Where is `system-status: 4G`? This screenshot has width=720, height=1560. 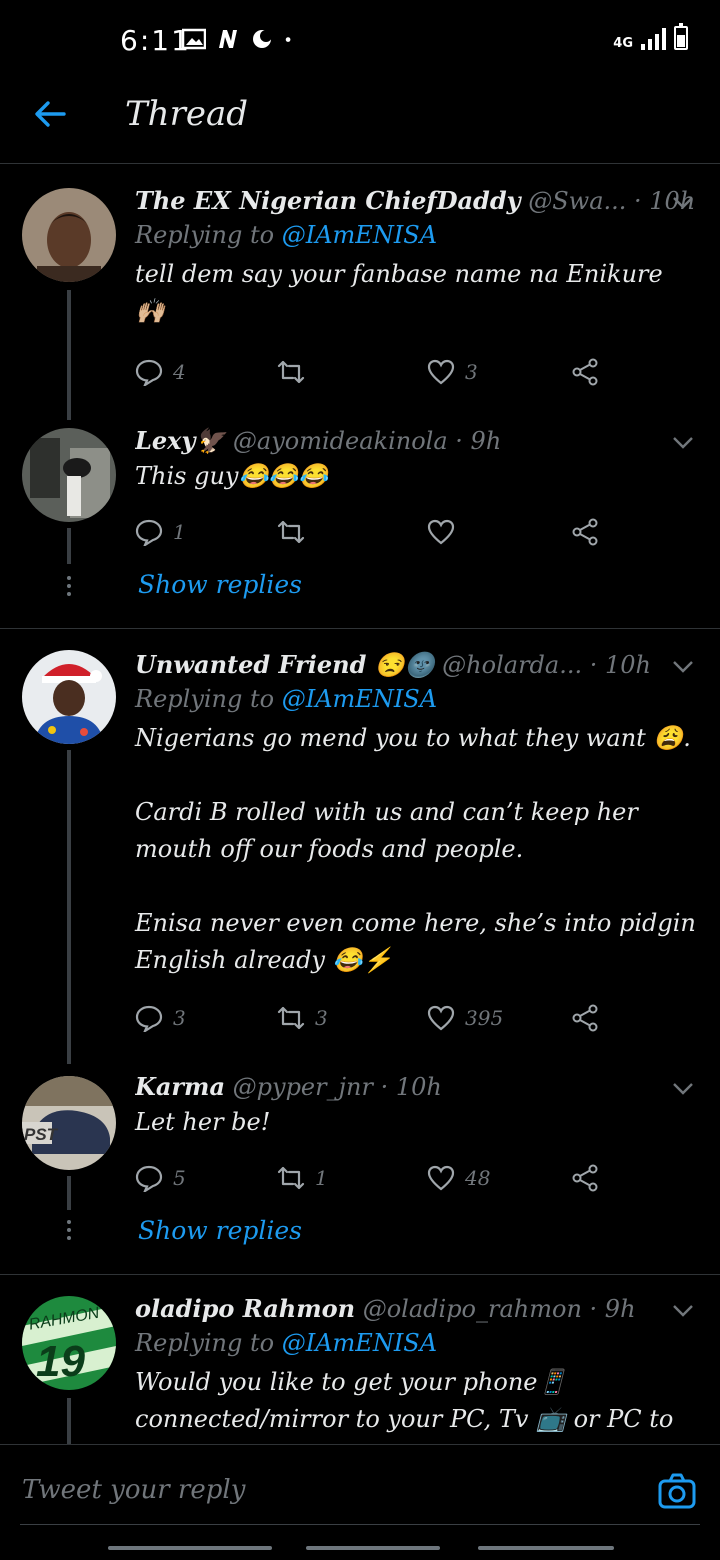
system-status: 4G is located at coordinates (650, 36).